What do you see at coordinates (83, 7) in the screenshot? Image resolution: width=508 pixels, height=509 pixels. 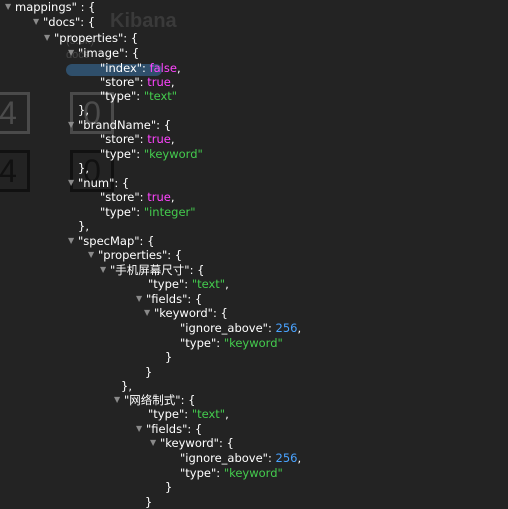 I see `json-token: " : {` at bounding box center [83, 7].